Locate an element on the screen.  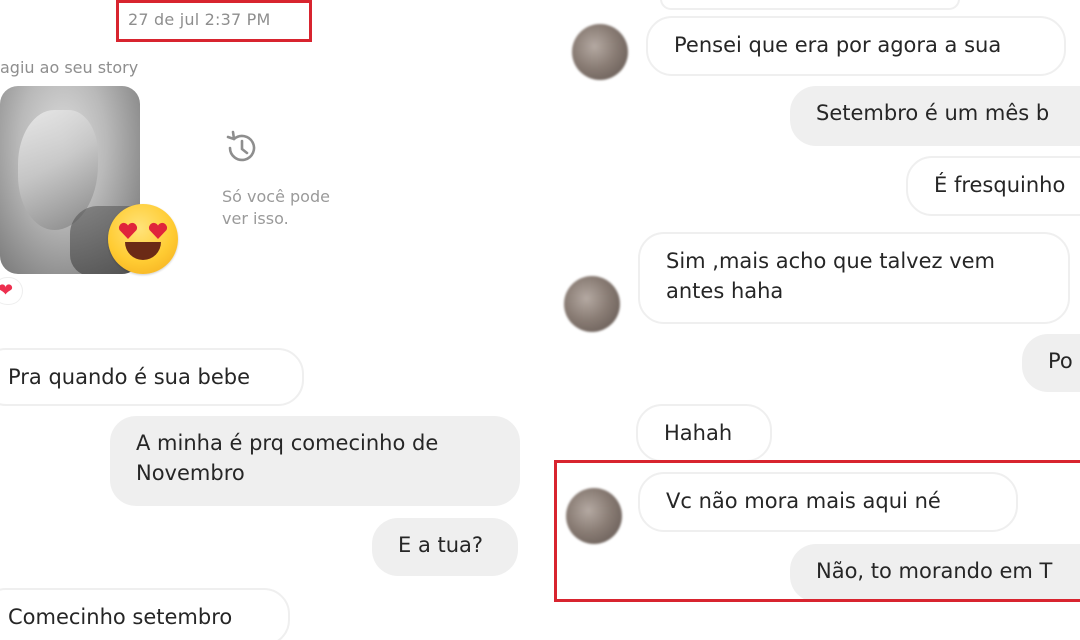
message-text: Hahah is located at coordinates (698, 433).